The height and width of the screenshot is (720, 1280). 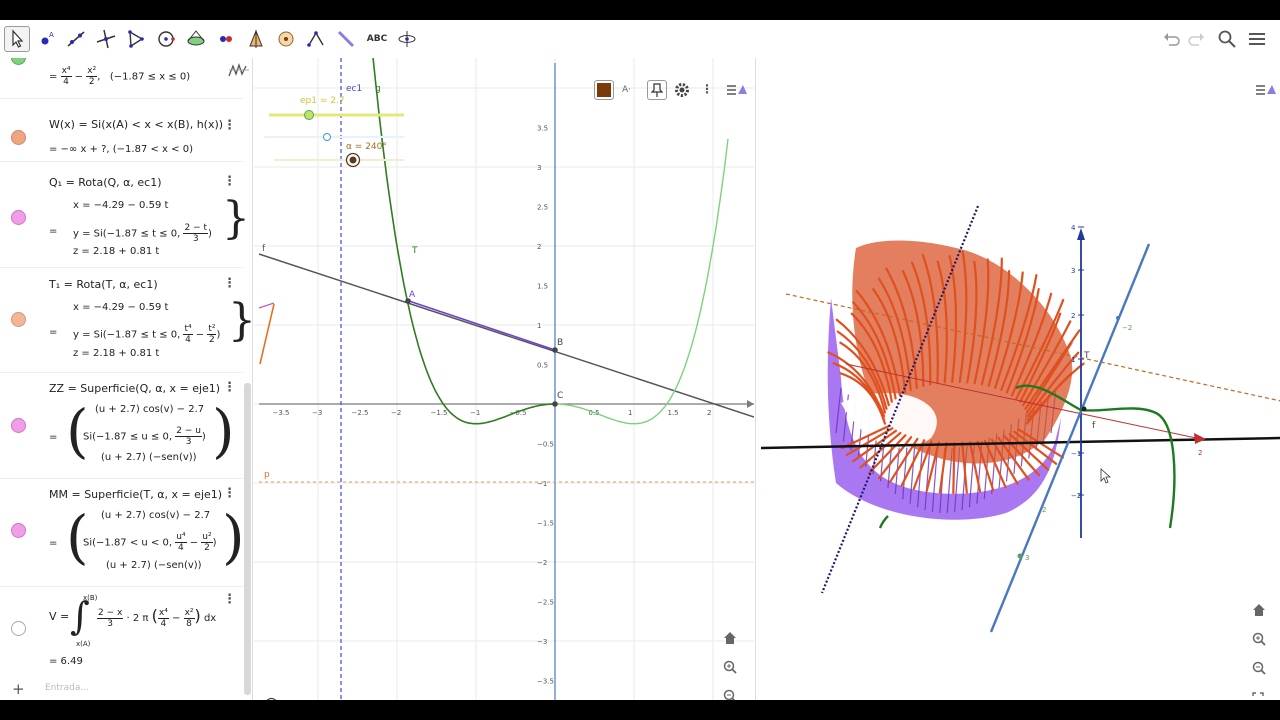 What do you see at coordinates (76, 39) in the screenshot?
I see `line-tool-icon` at bounding box center [76, 39].